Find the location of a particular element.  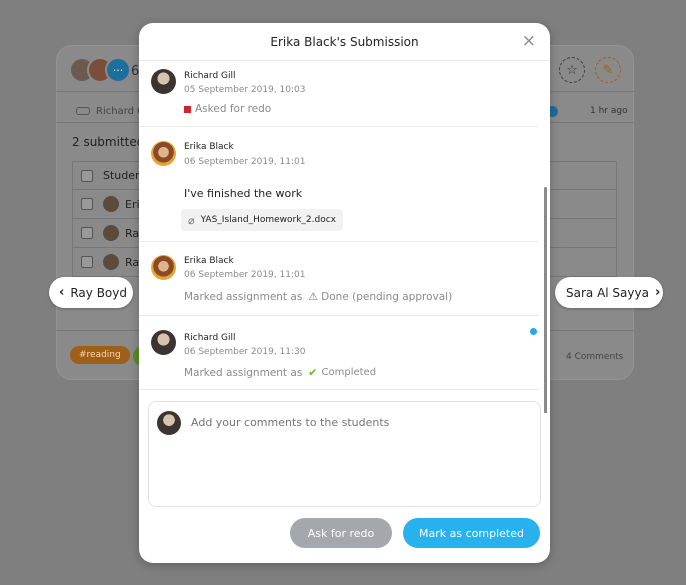

entry-date: 05 September 2019, 10:03 is located at coordinates (245, 90).